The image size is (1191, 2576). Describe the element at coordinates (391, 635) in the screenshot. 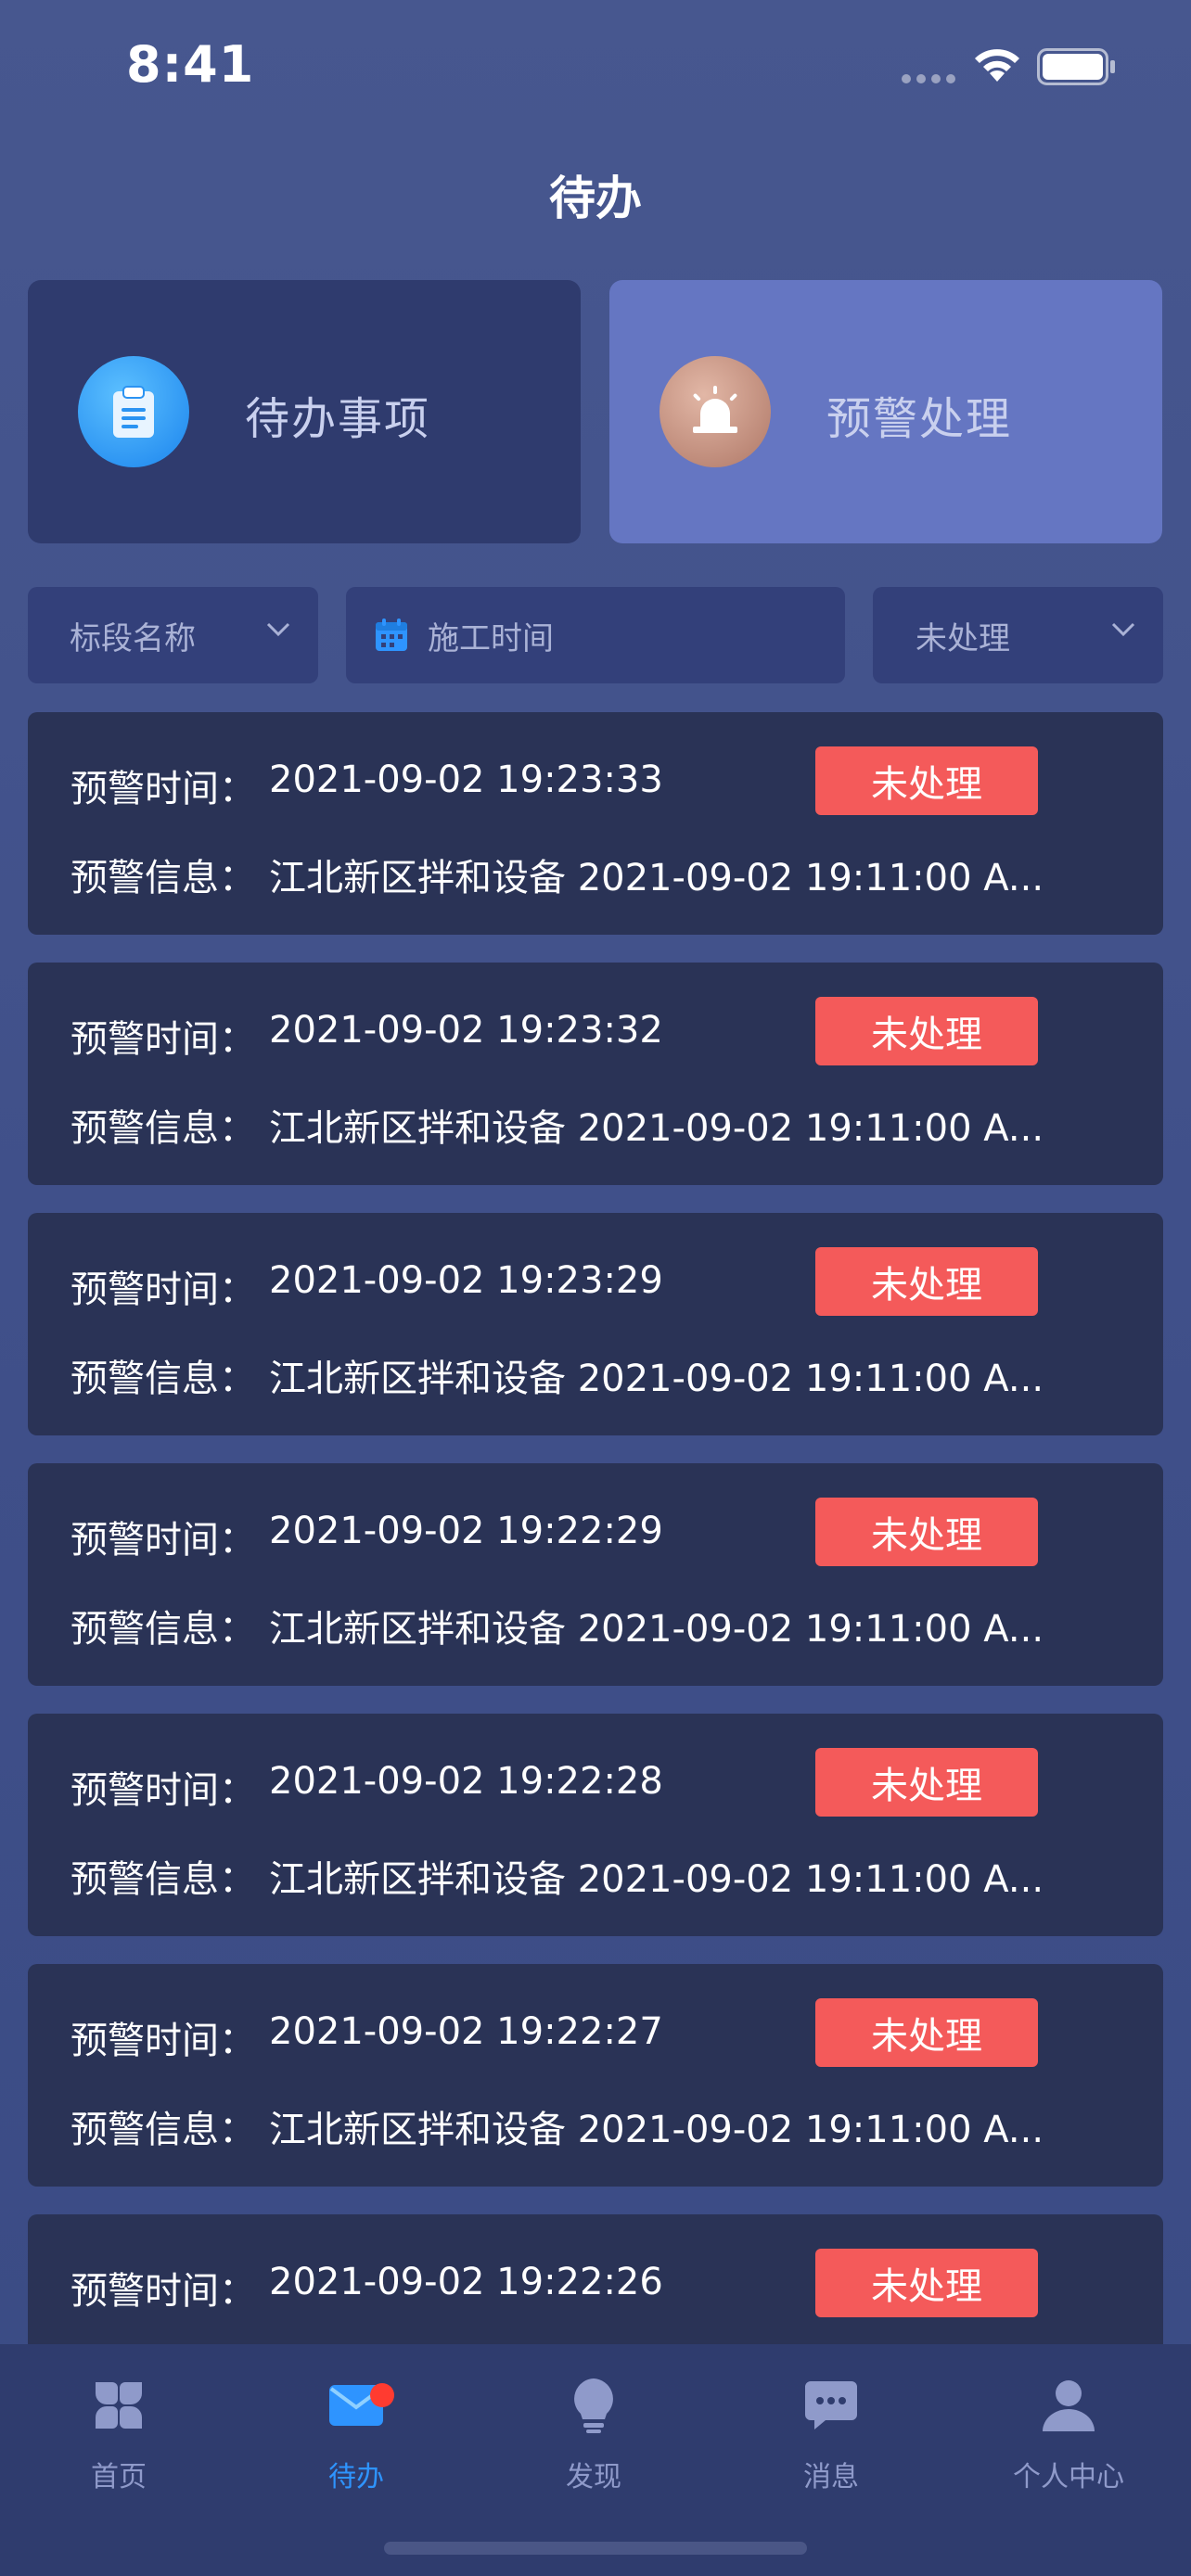

I see `calendar-icon` at that location.